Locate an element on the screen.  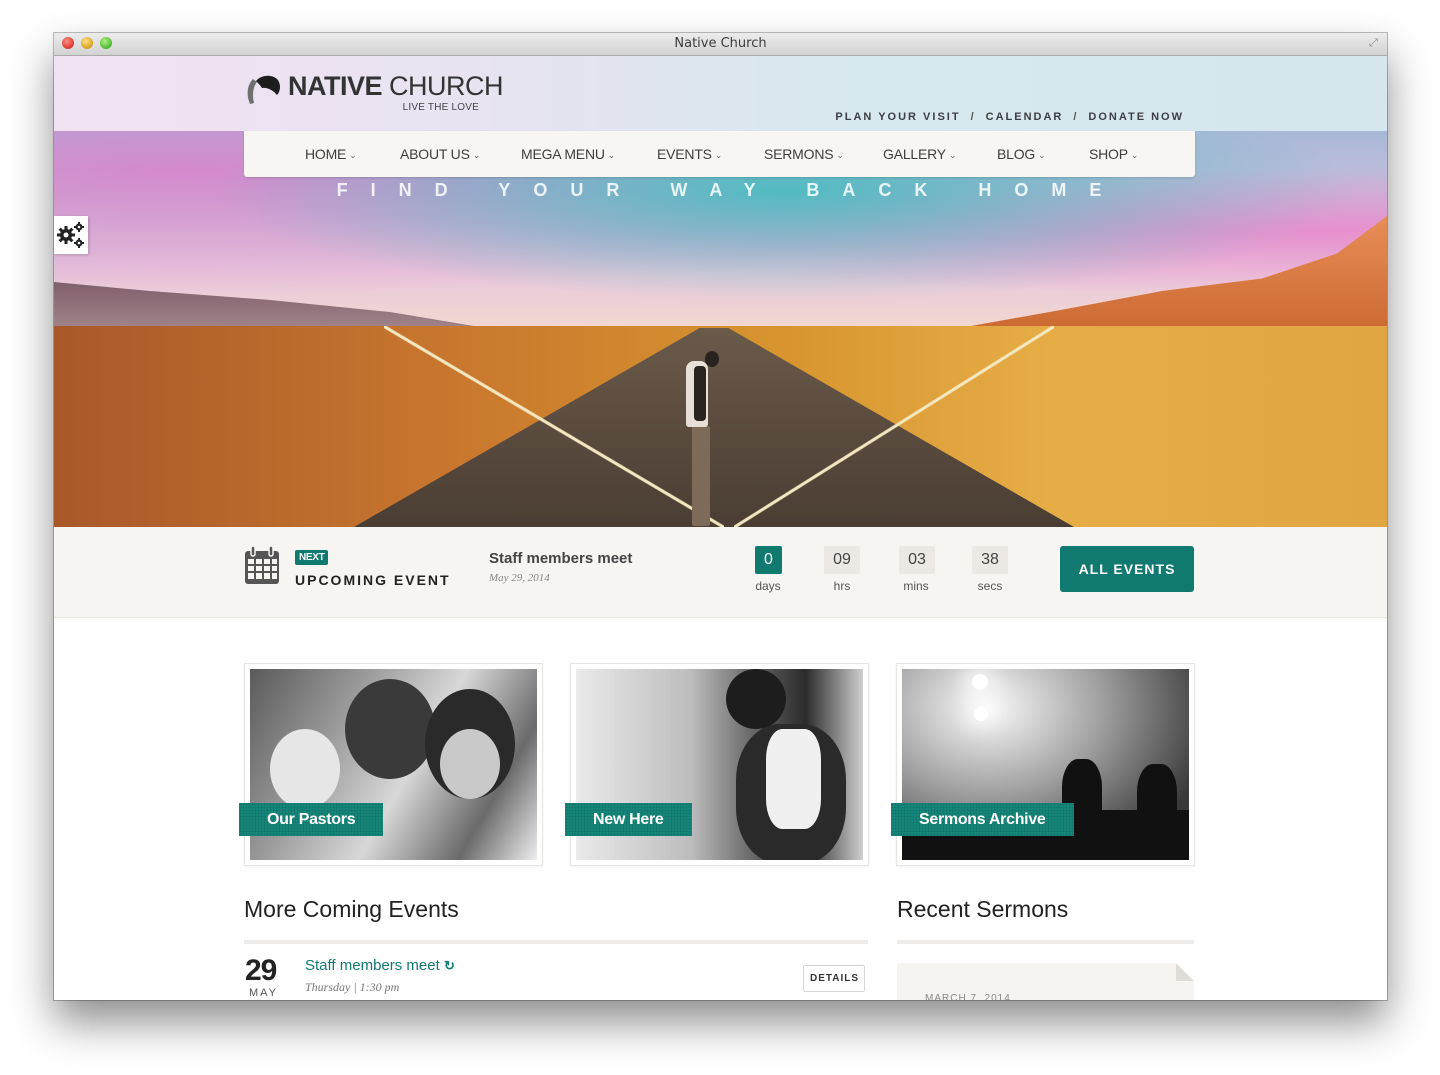
nav-label: ABOUT US is located at coordinates (435, 154).